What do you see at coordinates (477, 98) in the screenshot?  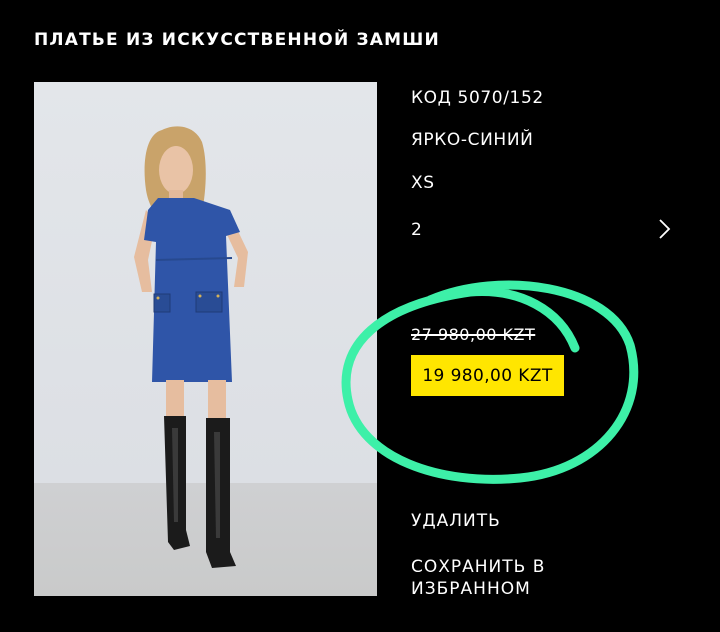 I see `product-code: КОД 5070/152` at bounding box center [477, 98].